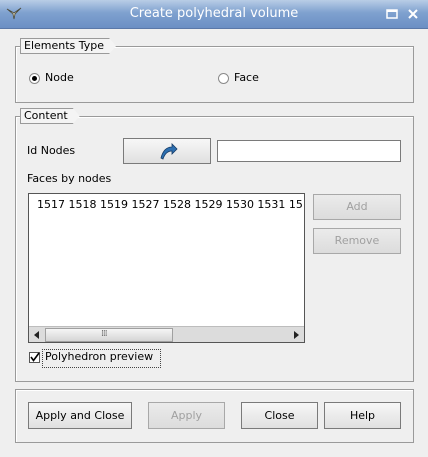 The width and height of the screenshot is (428, 457). What do you see at coordinates (68, 46) in the screenshot?
I see `elements-type-title: Elements Type` at bounding box center [68, 46].